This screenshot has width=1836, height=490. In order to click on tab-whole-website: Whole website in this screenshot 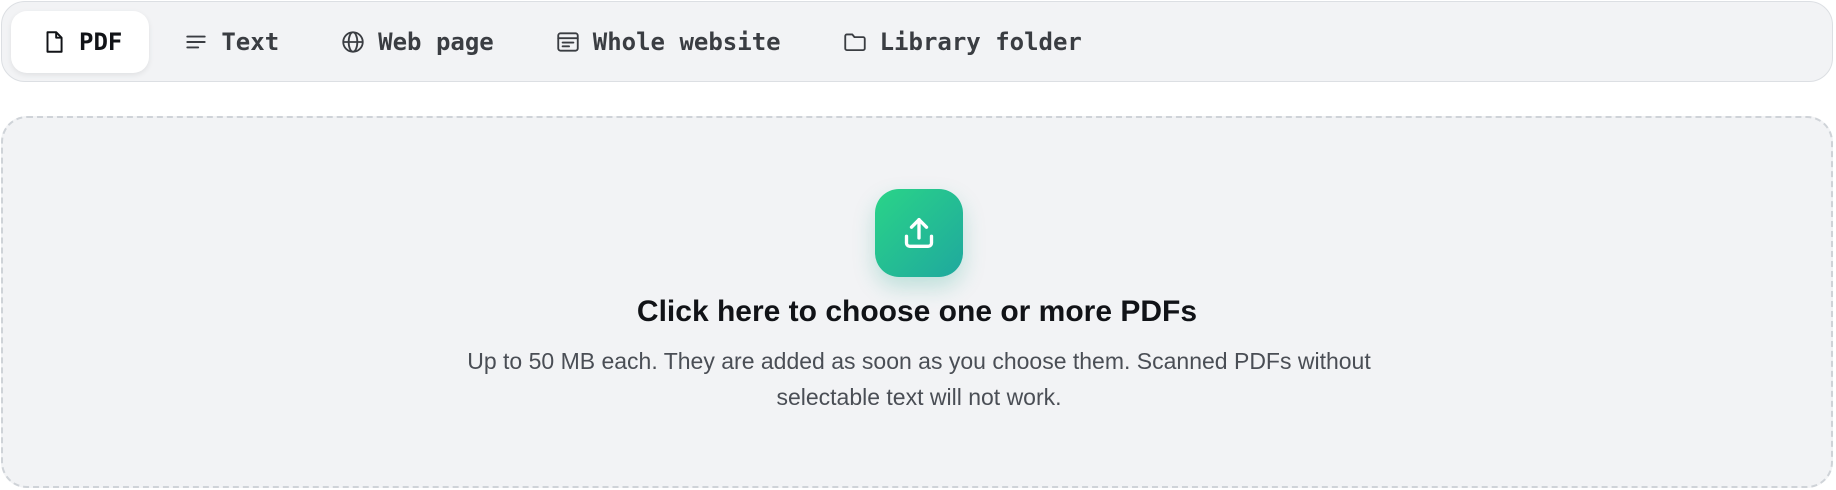, I will do `click(666, 42)`.